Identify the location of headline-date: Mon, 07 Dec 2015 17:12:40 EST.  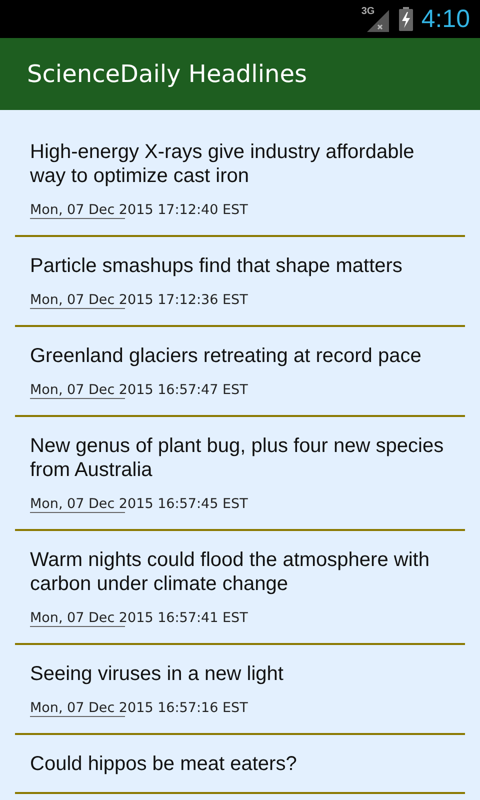
(139, 210).